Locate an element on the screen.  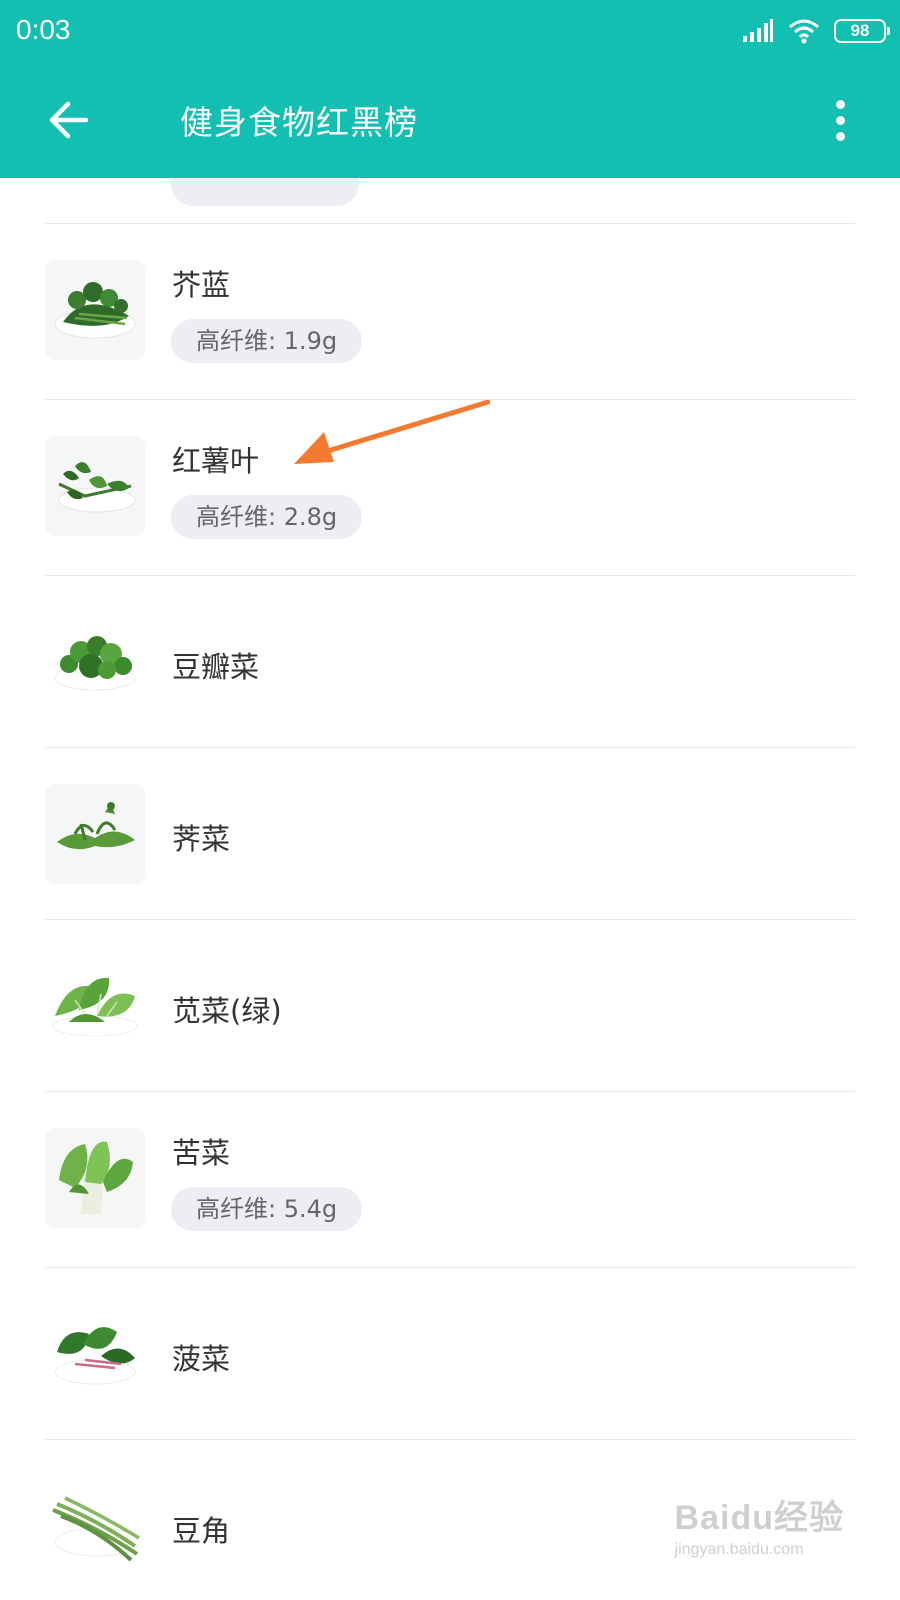
food-name: 芥蓝 is located at coordinates (201, 285).